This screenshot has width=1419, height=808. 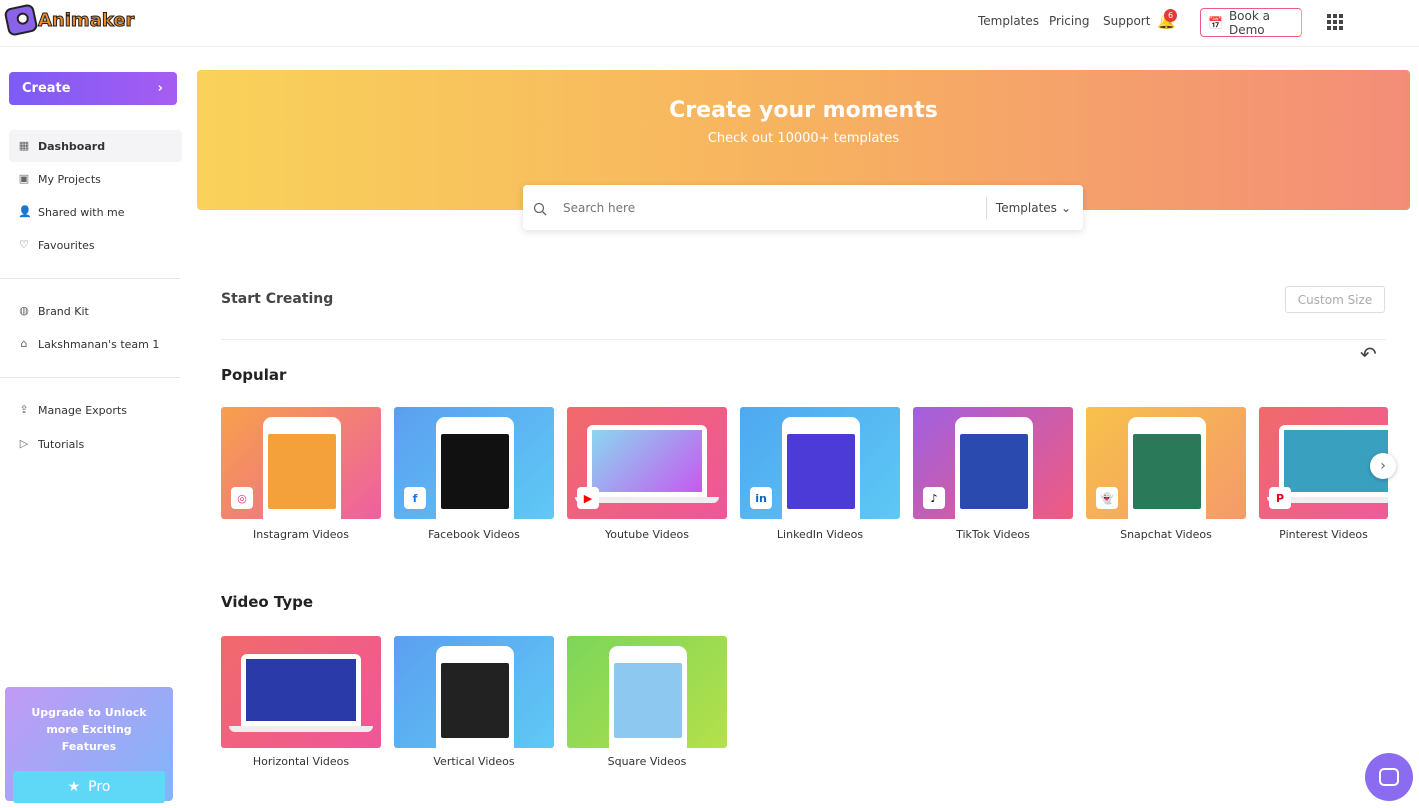 I want to click on social-icon: 👻, so click(x=1107, y=498).